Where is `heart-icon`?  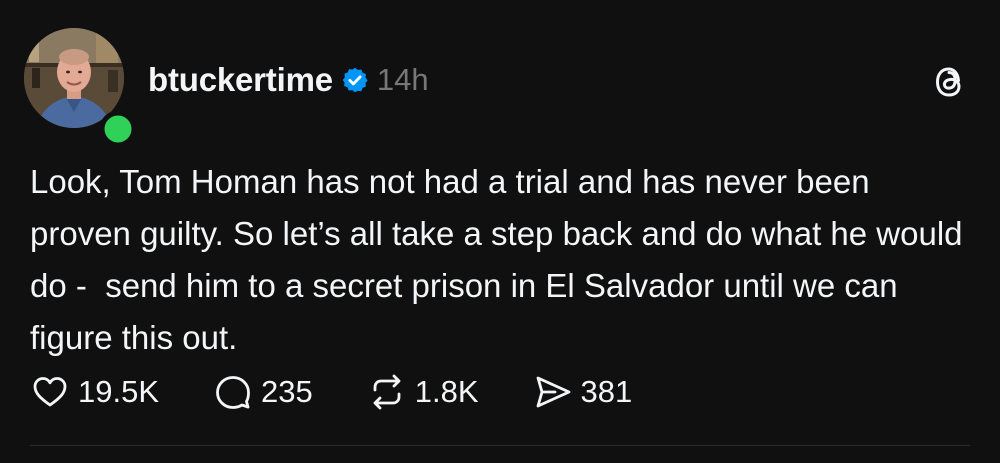 heart-icon is located at coordinates (50, 392).